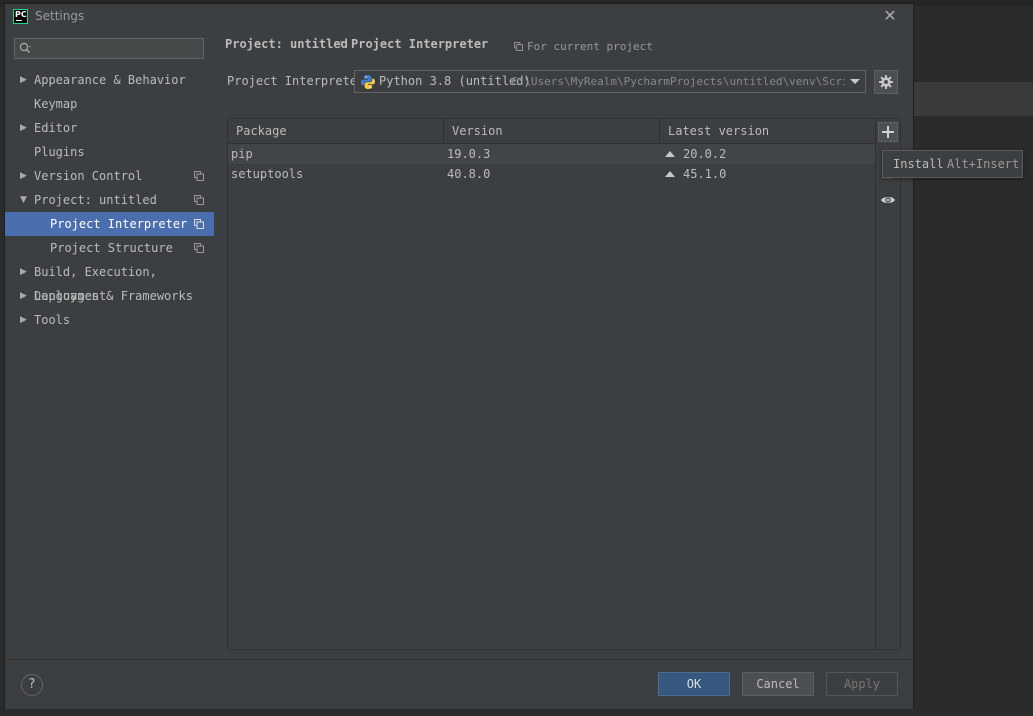 This screenshot has width=1033, height=716. I want to click on sidebar-item-label: Plugins, so click(59, 152).